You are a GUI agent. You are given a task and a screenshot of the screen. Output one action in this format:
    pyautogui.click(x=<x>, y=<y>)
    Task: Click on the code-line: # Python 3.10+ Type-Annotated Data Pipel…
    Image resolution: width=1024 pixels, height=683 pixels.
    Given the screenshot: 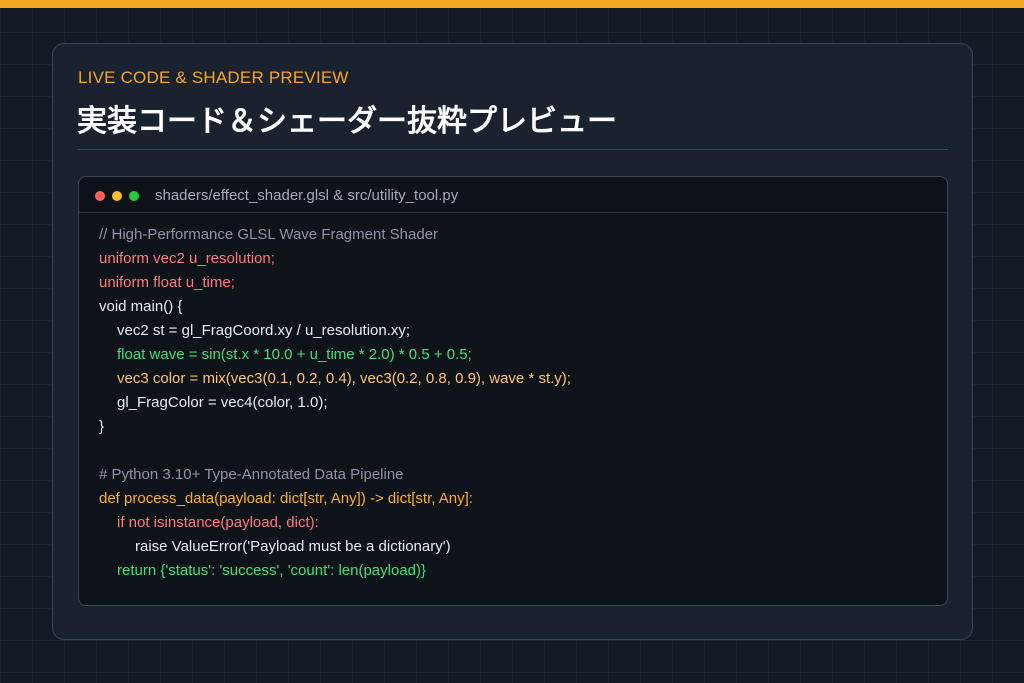 What is the action you would take?
    pyautogui.click(x=251, y=474)
    